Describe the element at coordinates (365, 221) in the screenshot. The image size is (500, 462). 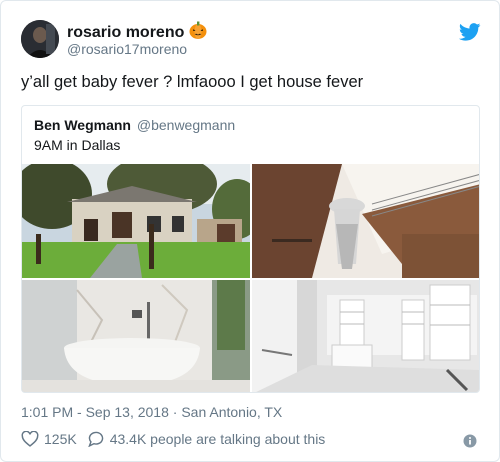
I see `photo-staircase` at that location.